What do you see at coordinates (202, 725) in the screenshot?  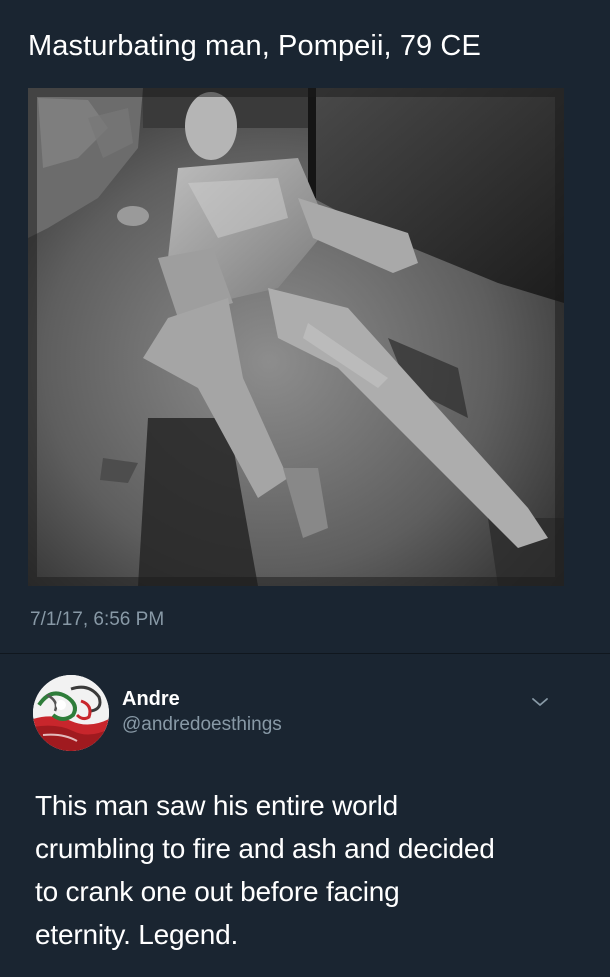 I see `user-handle: @andredoesthings` at bounding box center [202, 725].